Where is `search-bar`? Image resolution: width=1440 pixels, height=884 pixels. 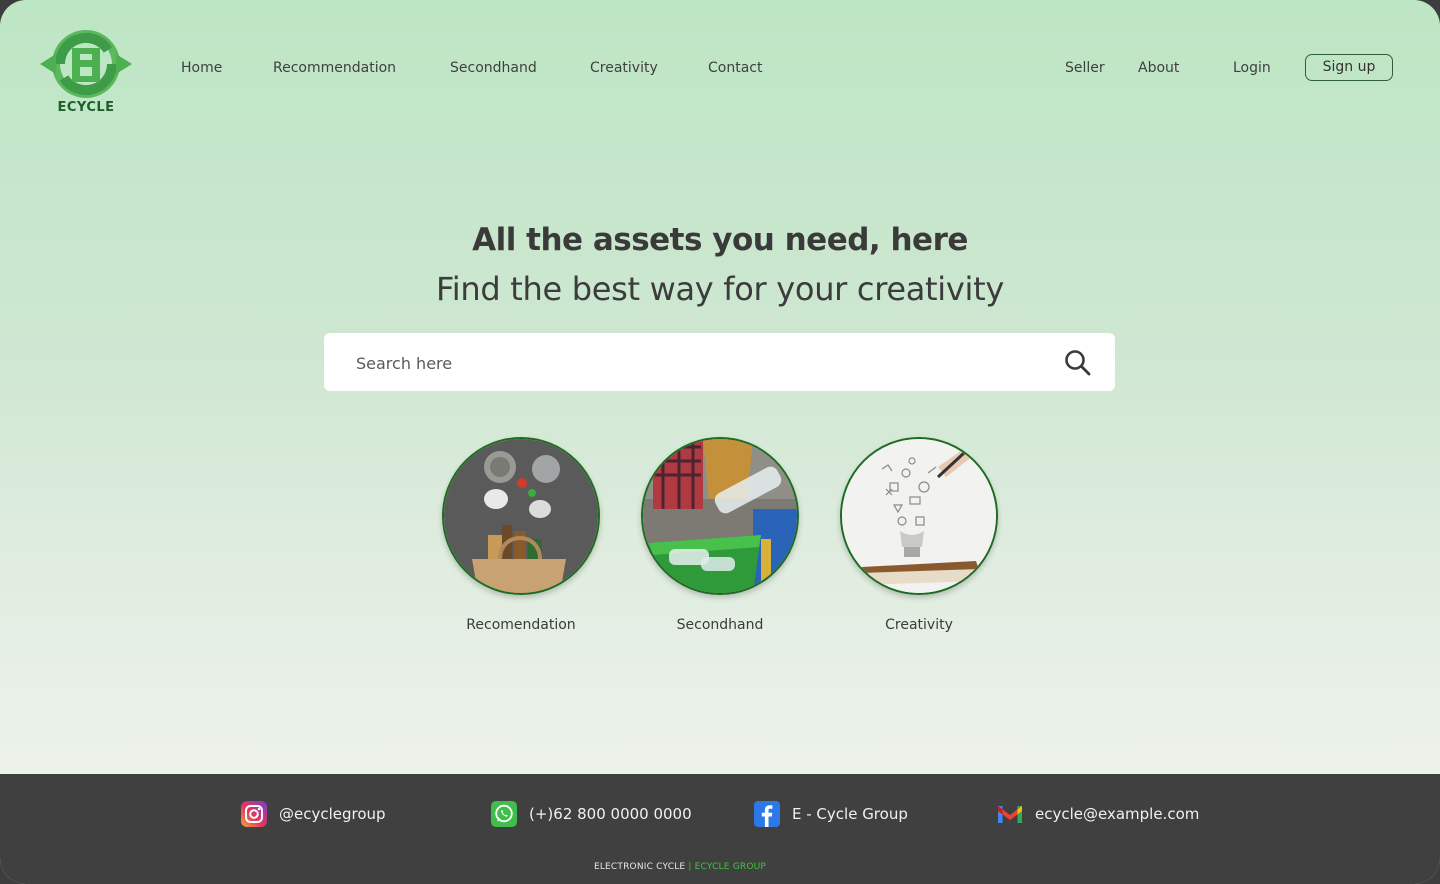 search-bar is located at coordinates (719, 363).